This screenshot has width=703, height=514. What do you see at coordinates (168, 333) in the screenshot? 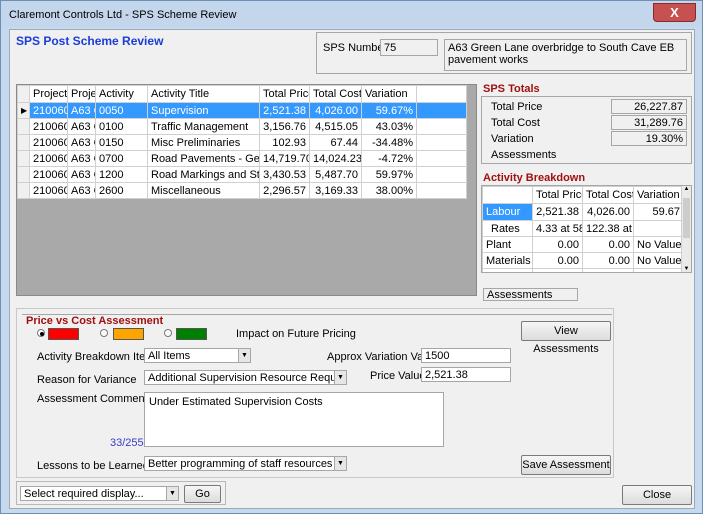
I see `impact-green-radio` at bounding box center [168, 333].